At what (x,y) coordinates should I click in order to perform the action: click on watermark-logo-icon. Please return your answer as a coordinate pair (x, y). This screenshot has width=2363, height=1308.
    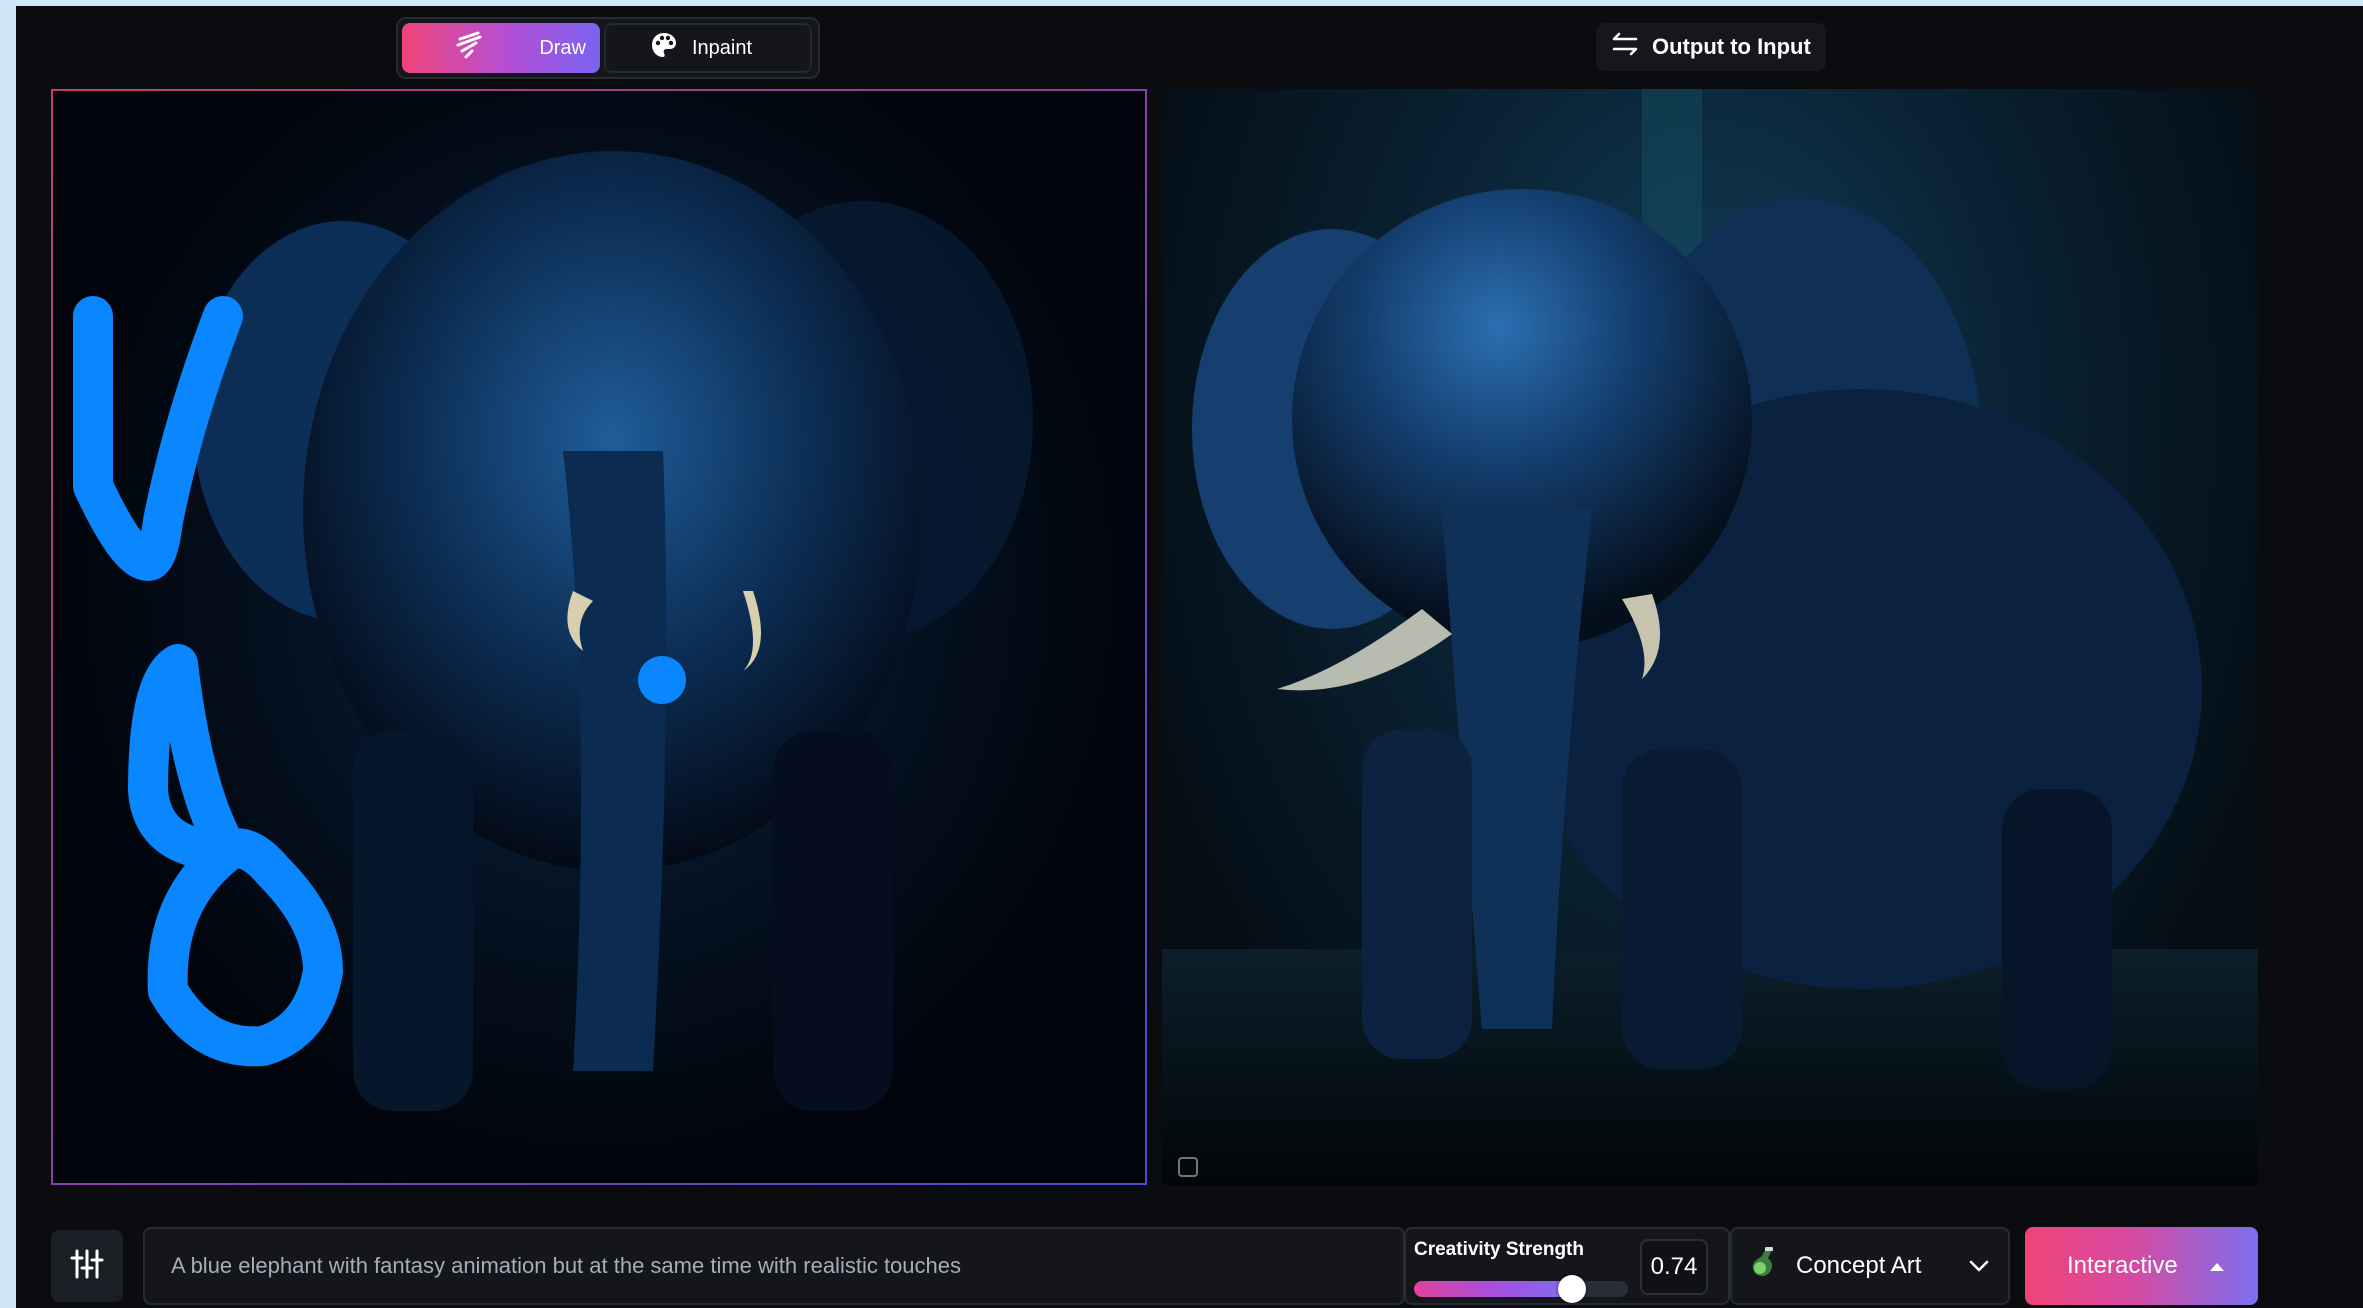
    Looking at the image, I should click on (1188, 1167).